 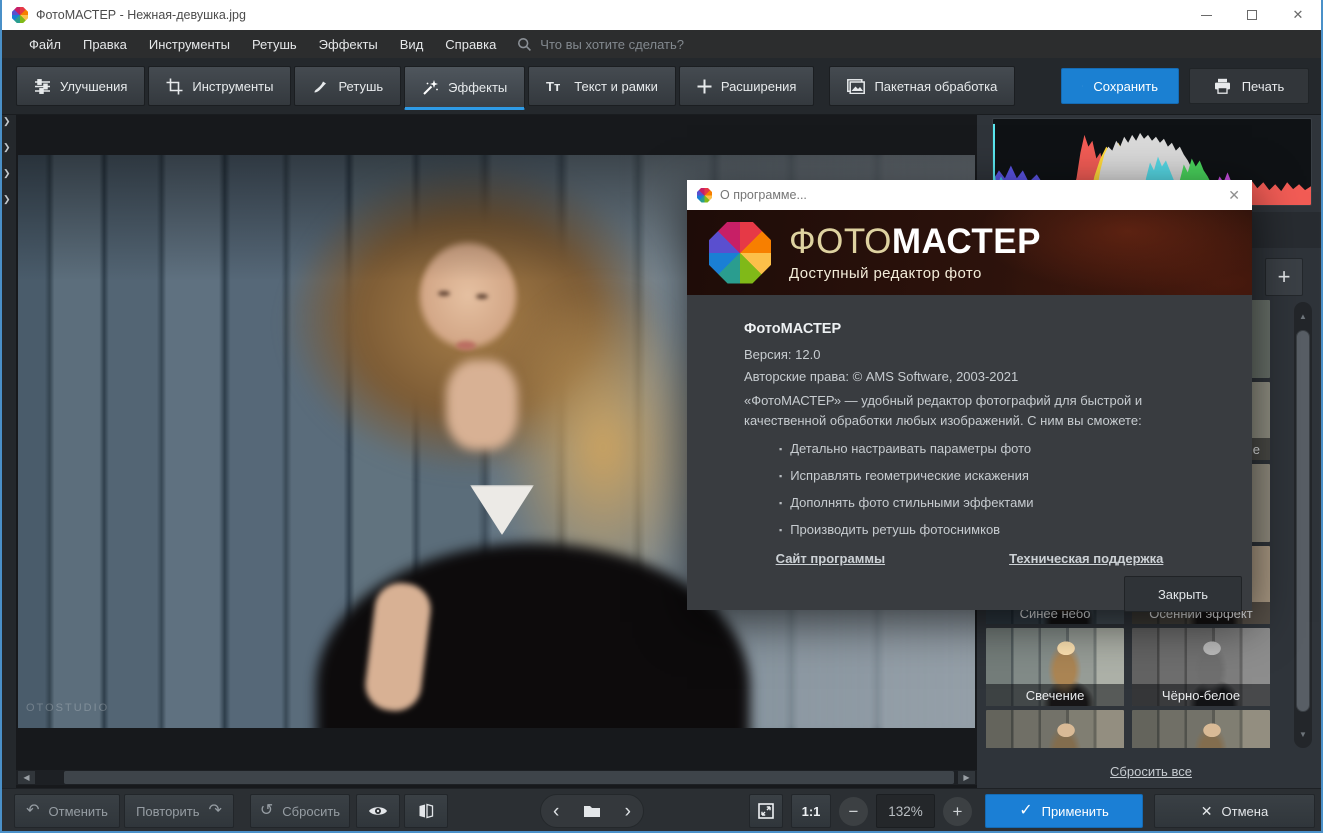 What do you see at coordinates (1201, 695) in the screenshot?
I see `effect-label: Чёрно-белое` at bounding box center [1201, 695].